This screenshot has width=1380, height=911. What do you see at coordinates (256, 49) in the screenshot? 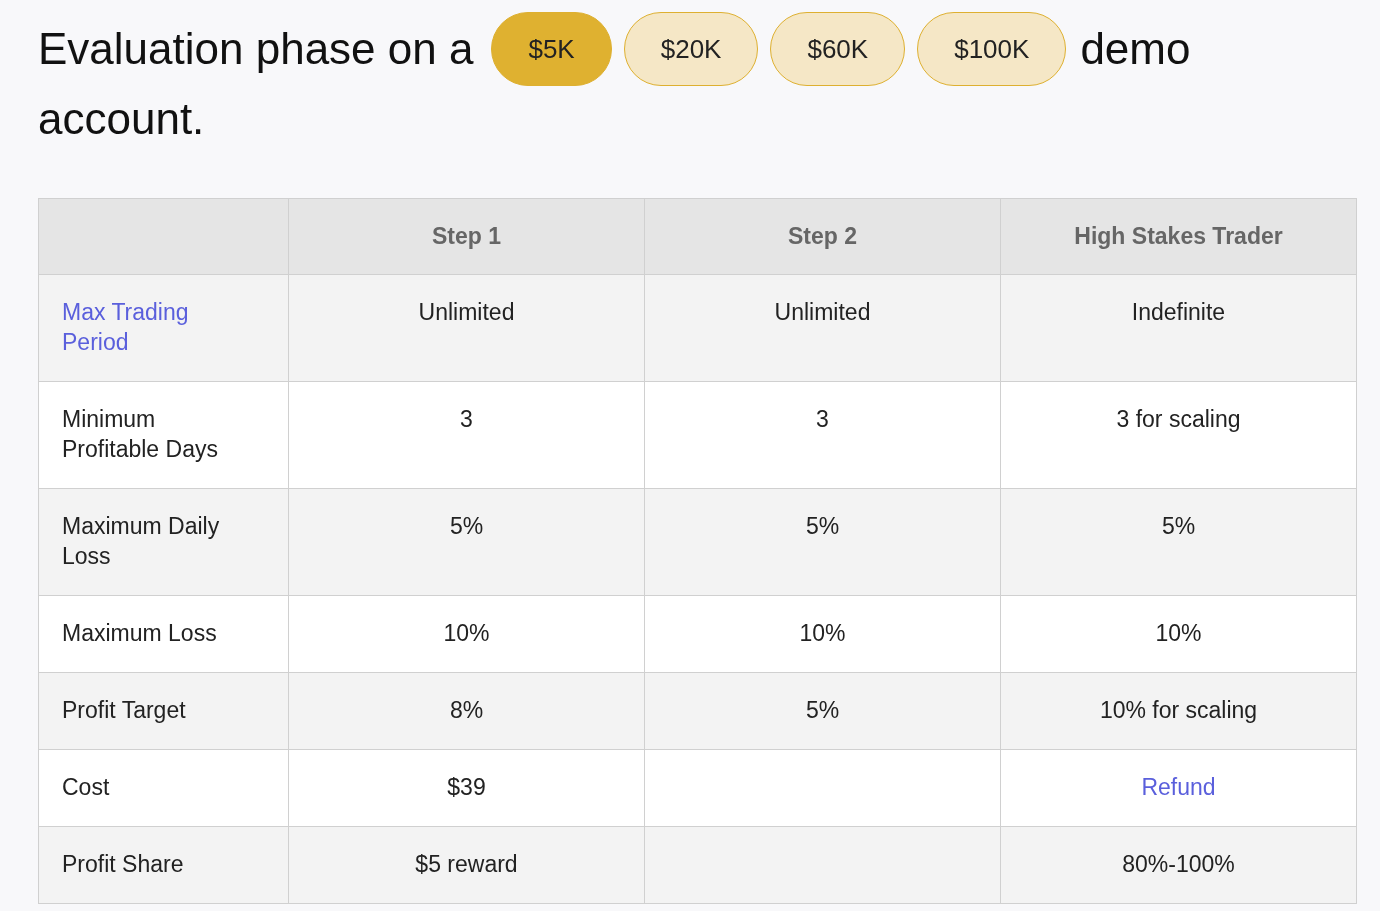
I see `heading-text: Evaluation phase on a` at bounding box center [256, 49].